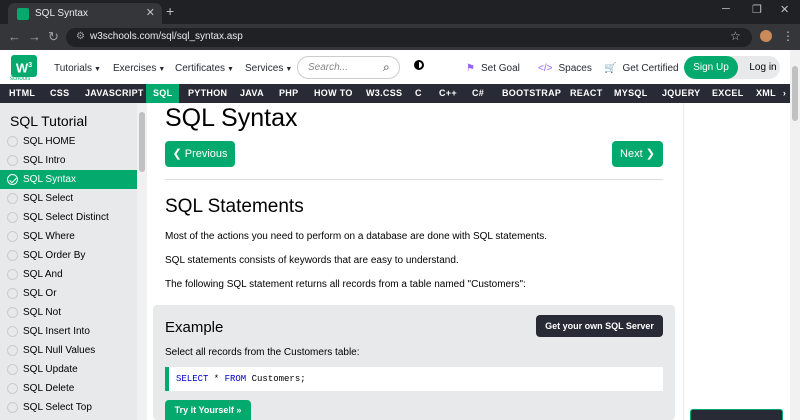 Image resolution: width=800 pixels, height=420 pixels. I want to click on link-label: Set Goal, so click(500, 68).